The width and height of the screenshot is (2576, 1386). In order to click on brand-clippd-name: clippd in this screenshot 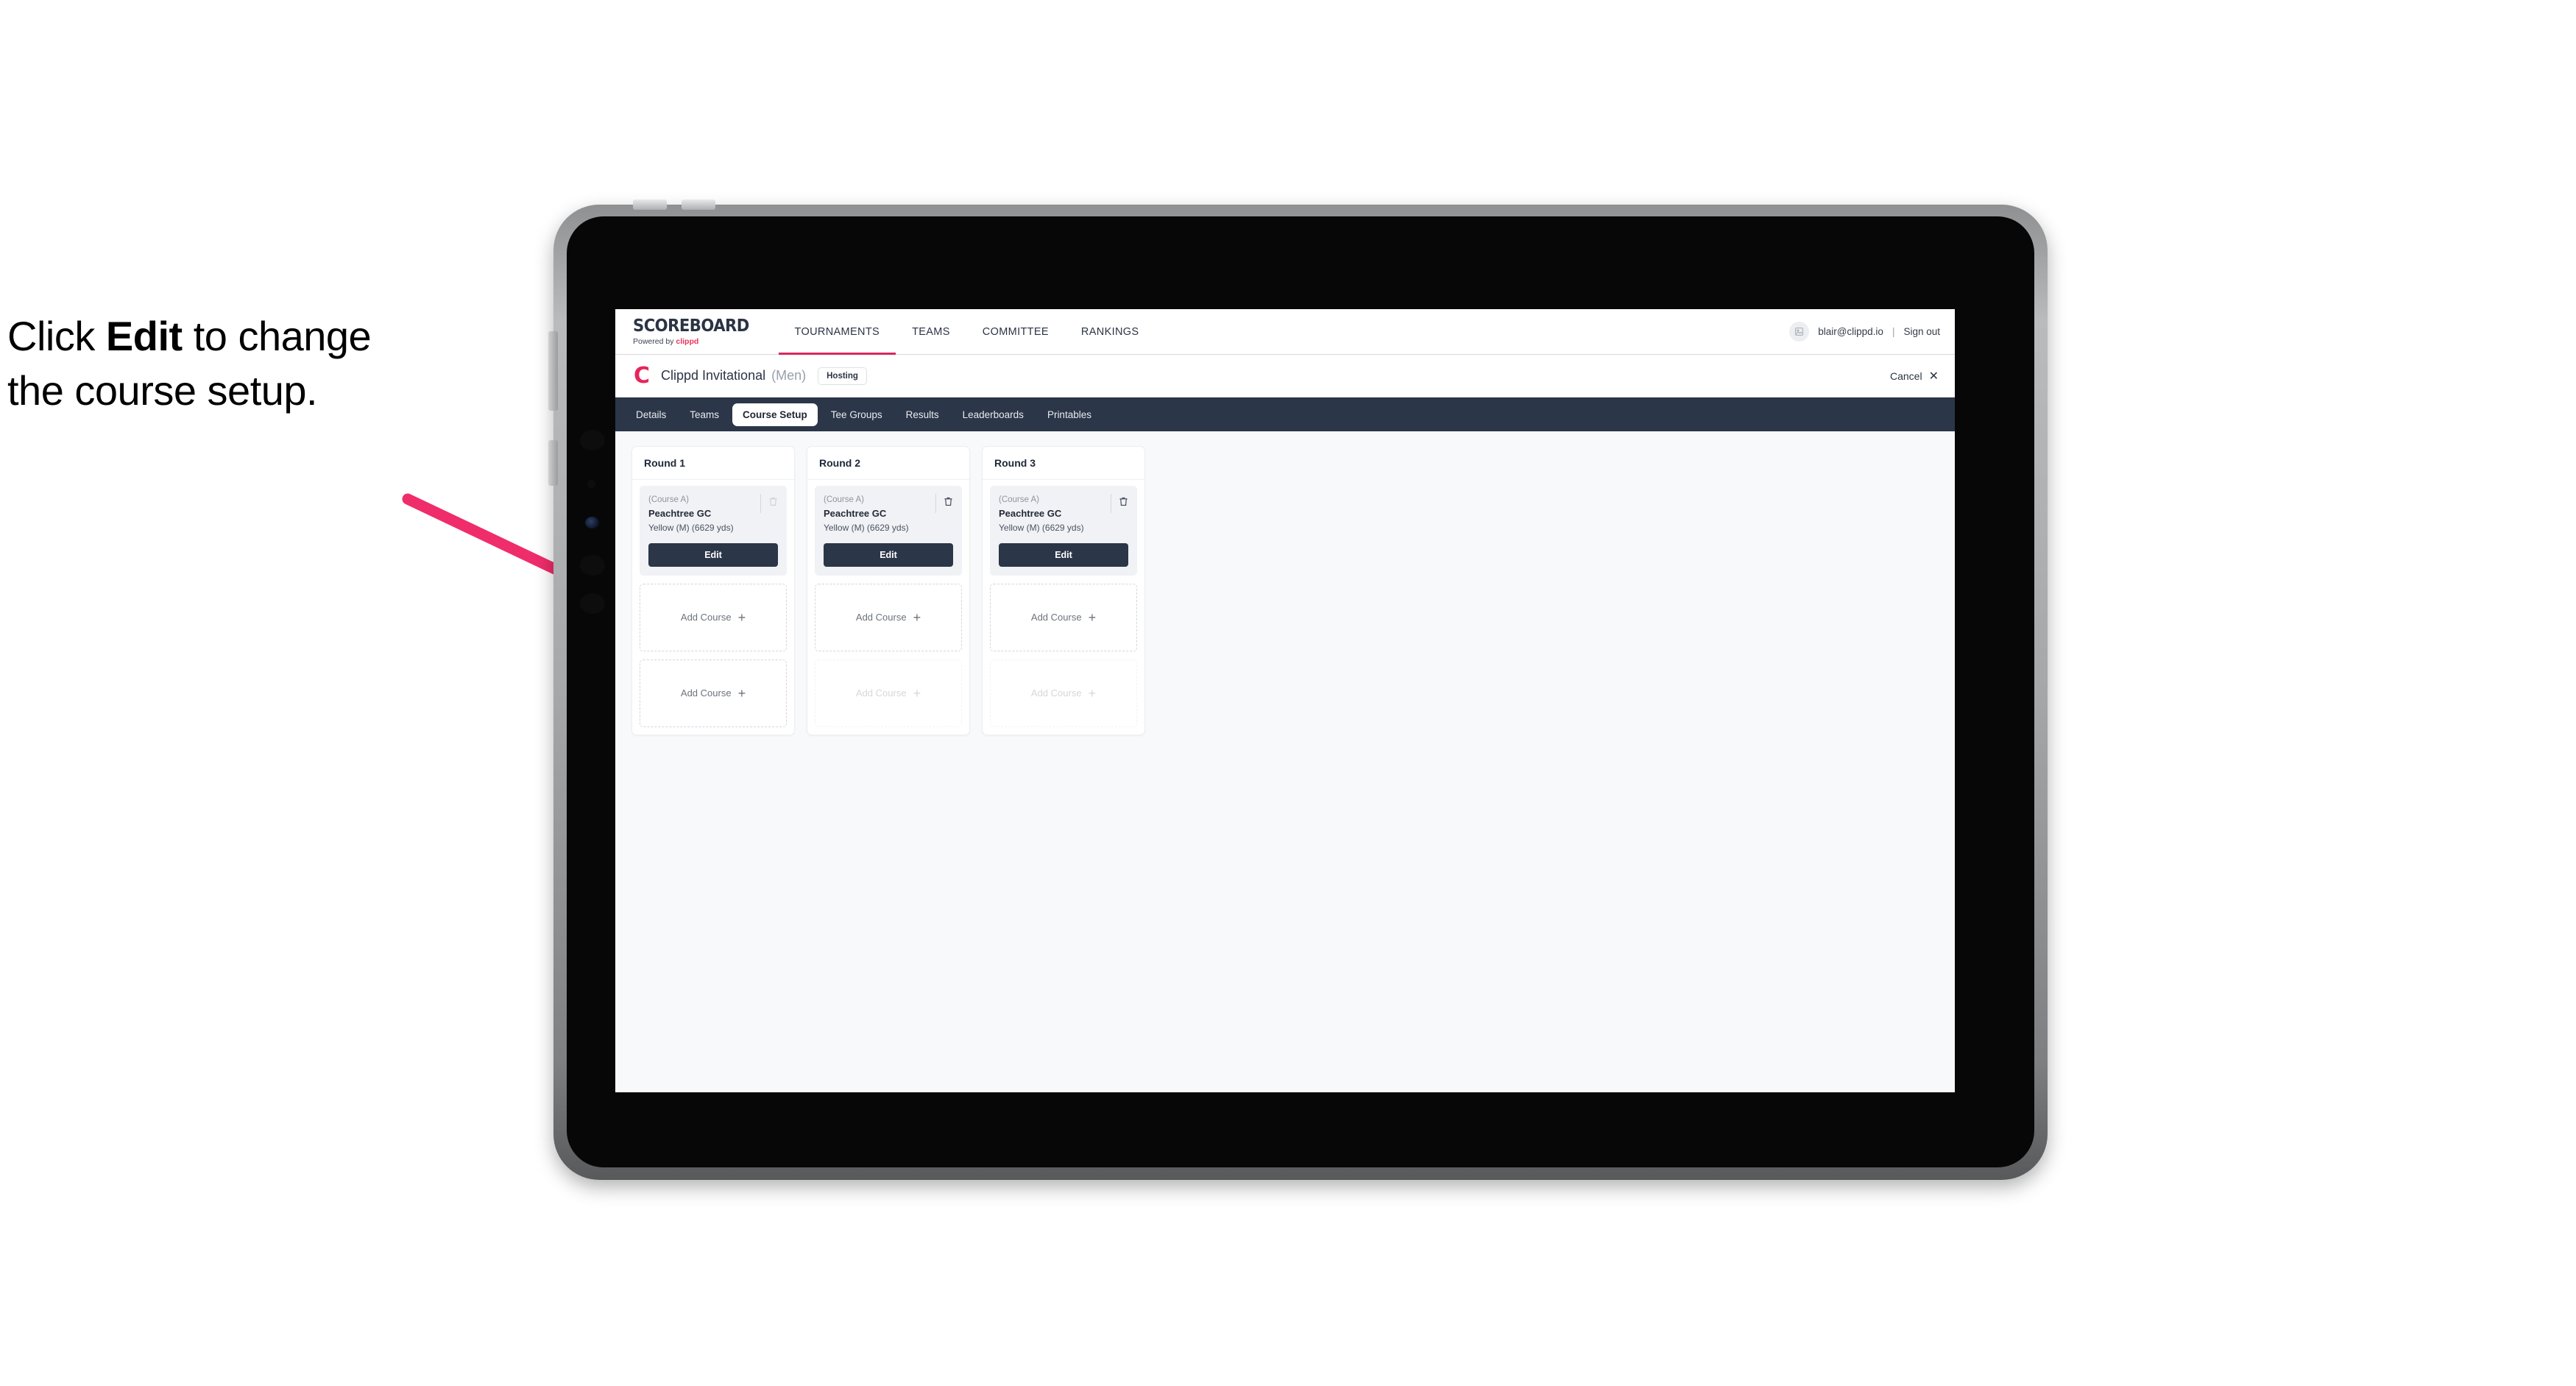, I will do `click(687, 341)`.